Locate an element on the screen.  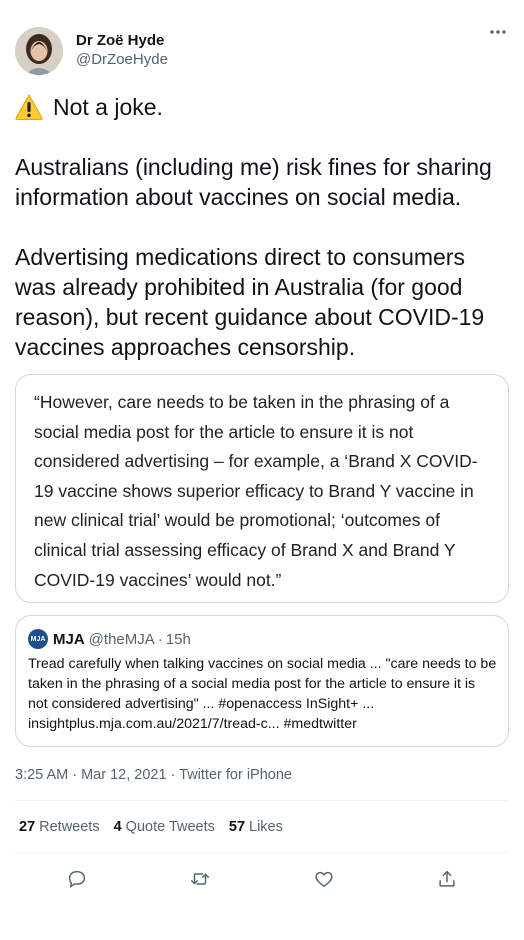
quote-tweets-stat: 4 Quote Tweets is located at coordinates (164, 827).